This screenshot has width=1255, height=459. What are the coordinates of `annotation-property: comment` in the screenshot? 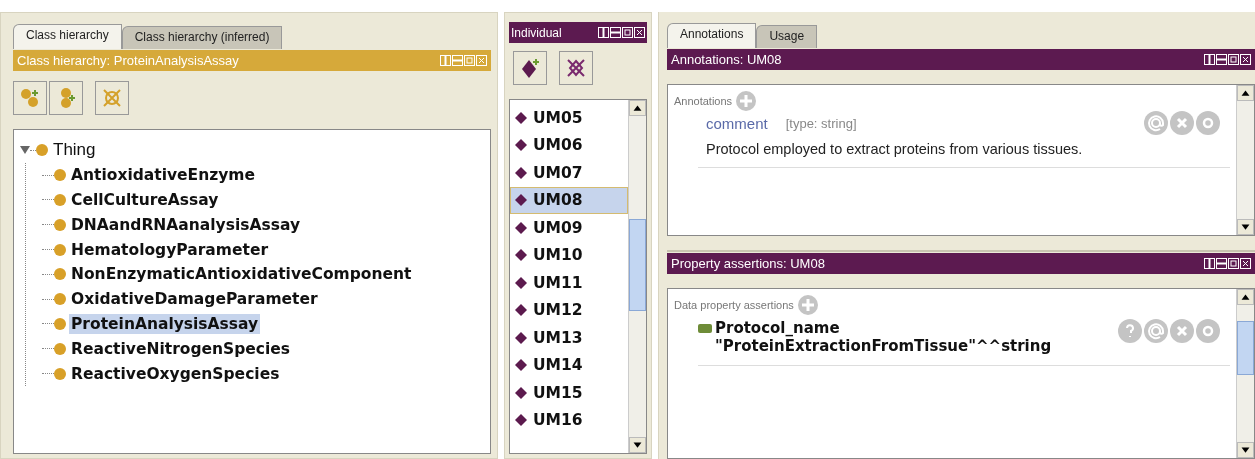 It's located at (737, 123).